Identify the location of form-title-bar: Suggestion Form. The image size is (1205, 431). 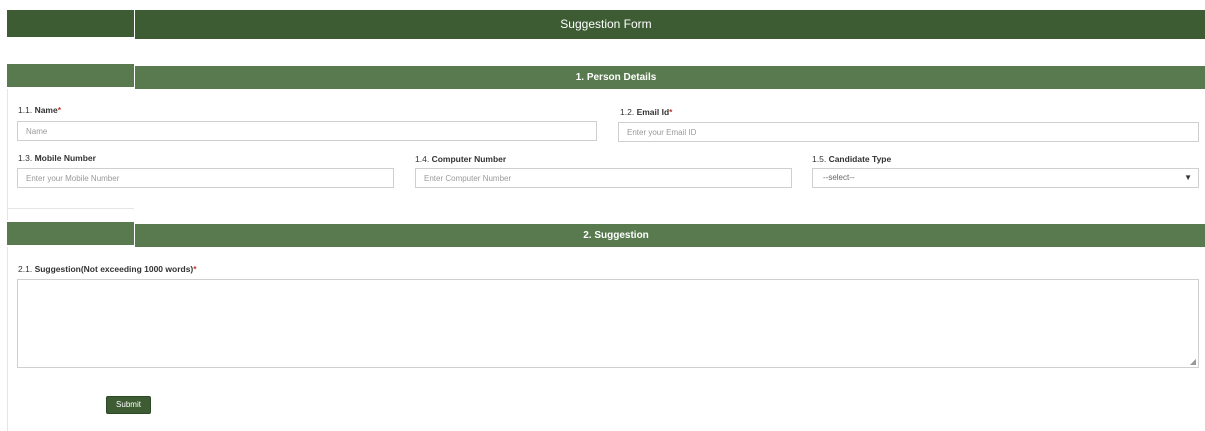
(606, 24).